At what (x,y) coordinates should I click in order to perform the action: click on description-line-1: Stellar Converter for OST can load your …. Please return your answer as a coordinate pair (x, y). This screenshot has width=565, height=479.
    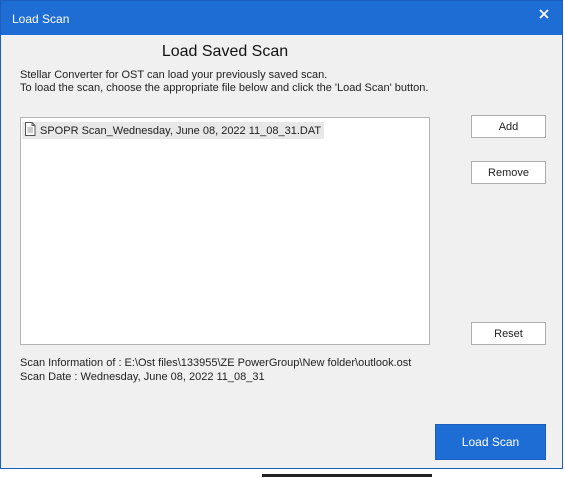
    Looking at the image, I should click on (174, 75).